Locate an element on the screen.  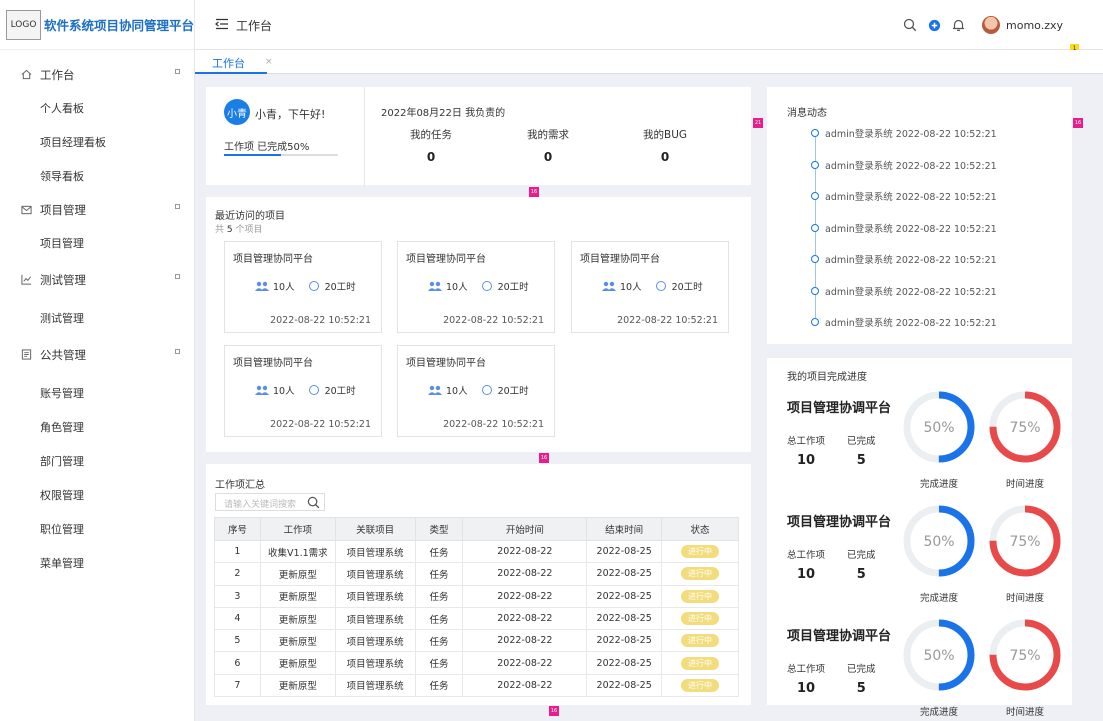
sidebar-group-public: 公共管理 is located at coordinates (97, 354).